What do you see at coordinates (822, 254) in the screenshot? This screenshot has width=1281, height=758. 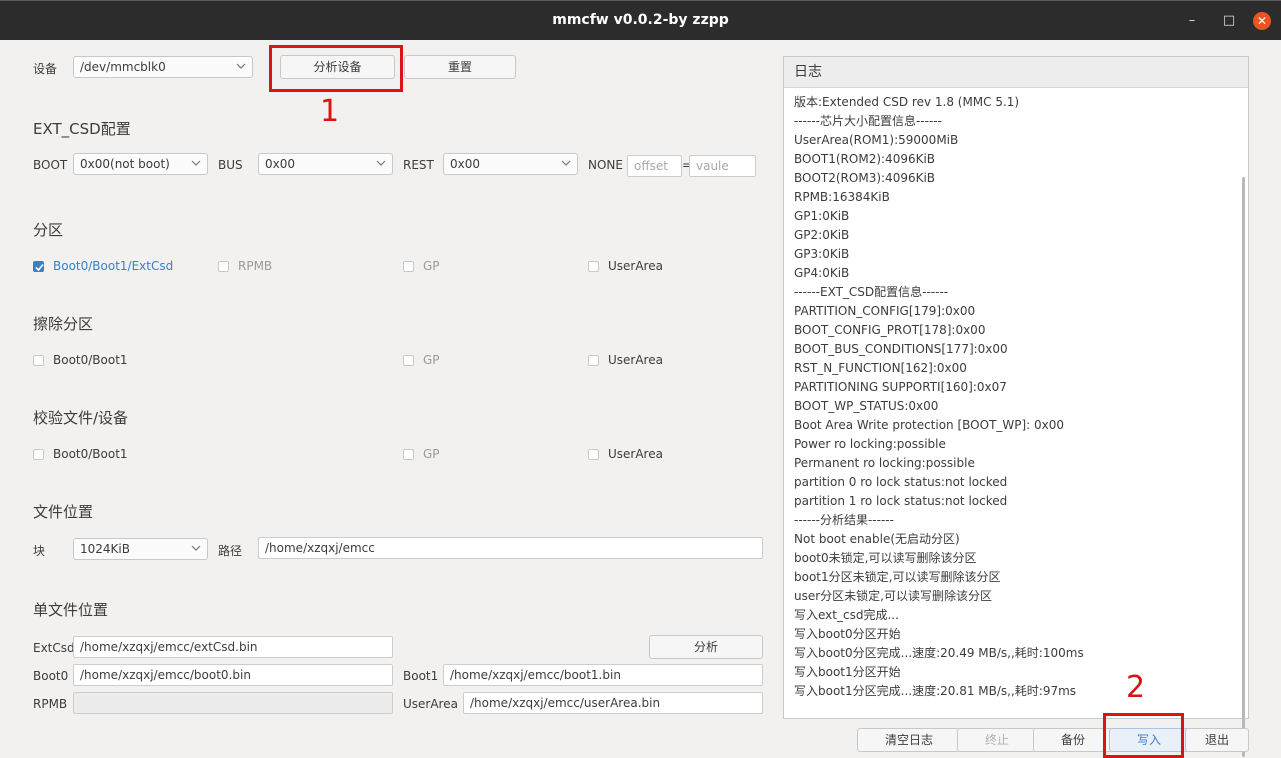 I see `log-line: GP3:0KiB` at bounding box center [822, 254].